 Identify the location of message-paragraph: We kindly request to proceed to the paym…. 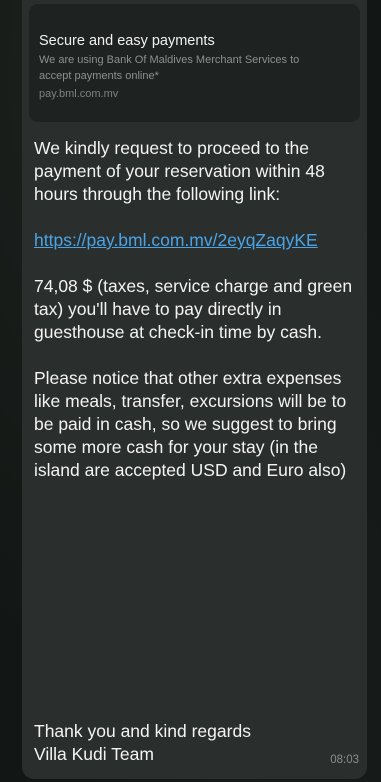
(179, 171).